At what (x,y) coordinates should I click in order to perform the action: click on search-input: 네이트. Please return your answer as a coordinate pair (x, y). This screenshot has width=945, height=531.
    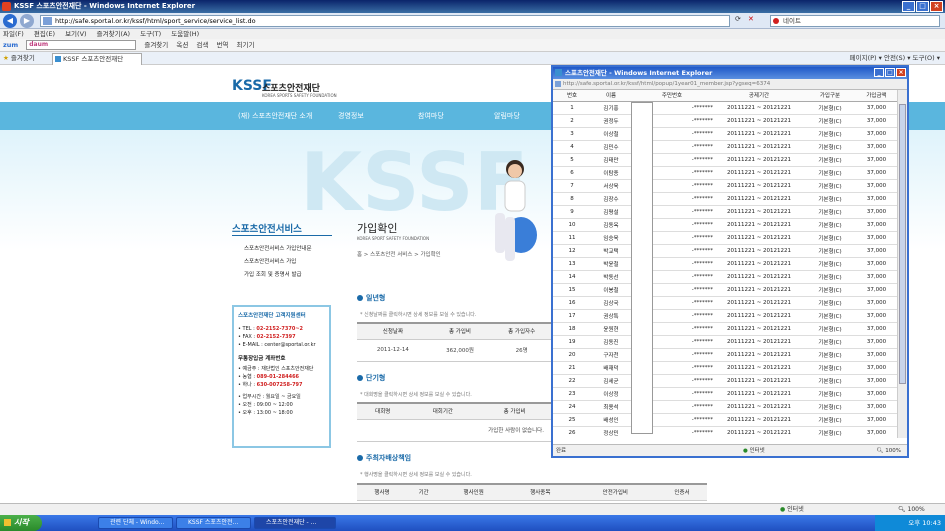
    Looking at the image, I should click on (855, 21).